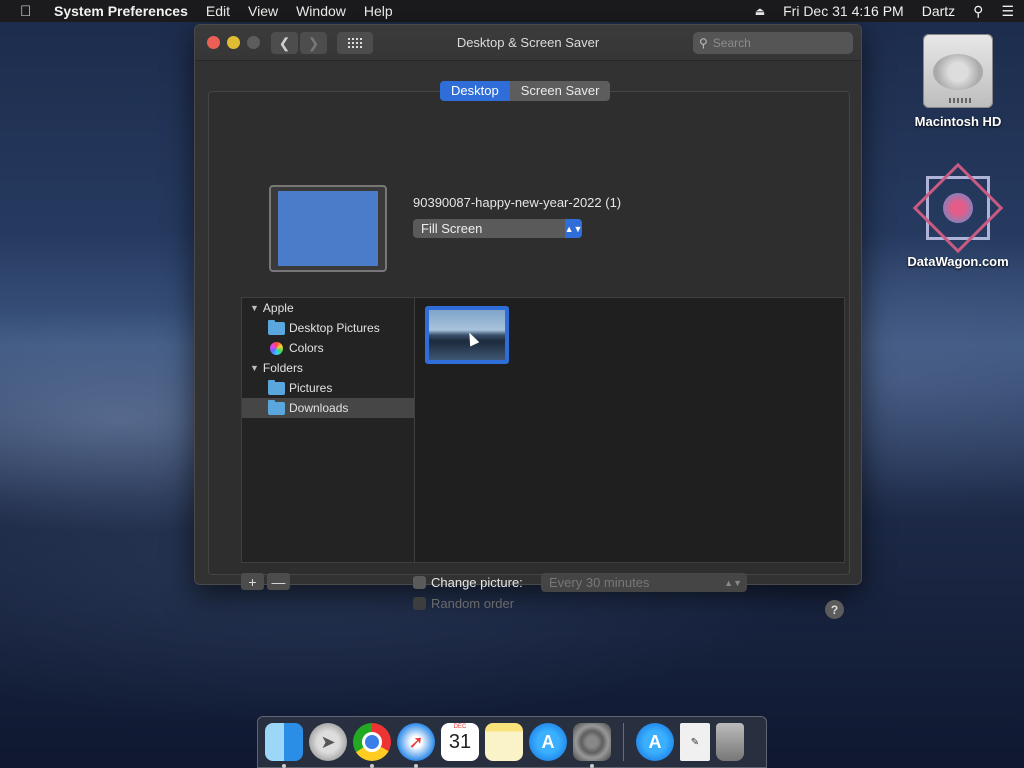 This screenshot has width=1024, height=768. What do you see at coordinates (276, 348) in the screenshot?
I see `color-wheel-icon` at bounding box center [276, 348].